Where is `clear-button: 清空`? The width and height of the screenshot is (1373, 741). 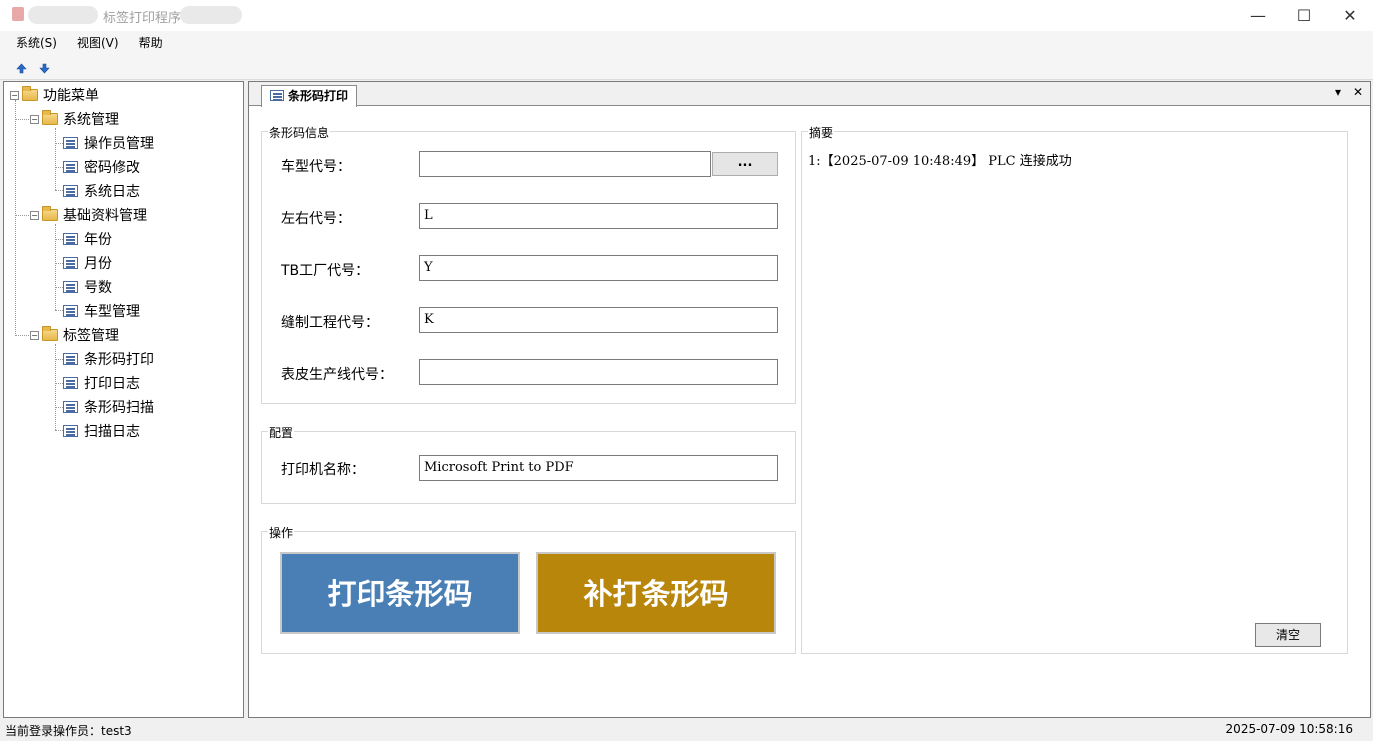
clear-button: 清空 is located at coordinates (1288, 635).